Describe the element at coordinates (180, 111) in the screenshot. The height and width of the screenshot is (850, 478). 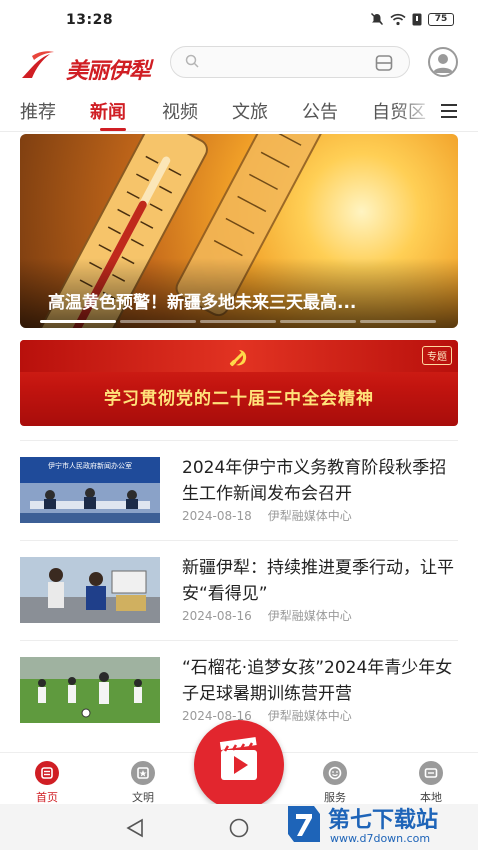
I see `tab-video: 视频` at that location.